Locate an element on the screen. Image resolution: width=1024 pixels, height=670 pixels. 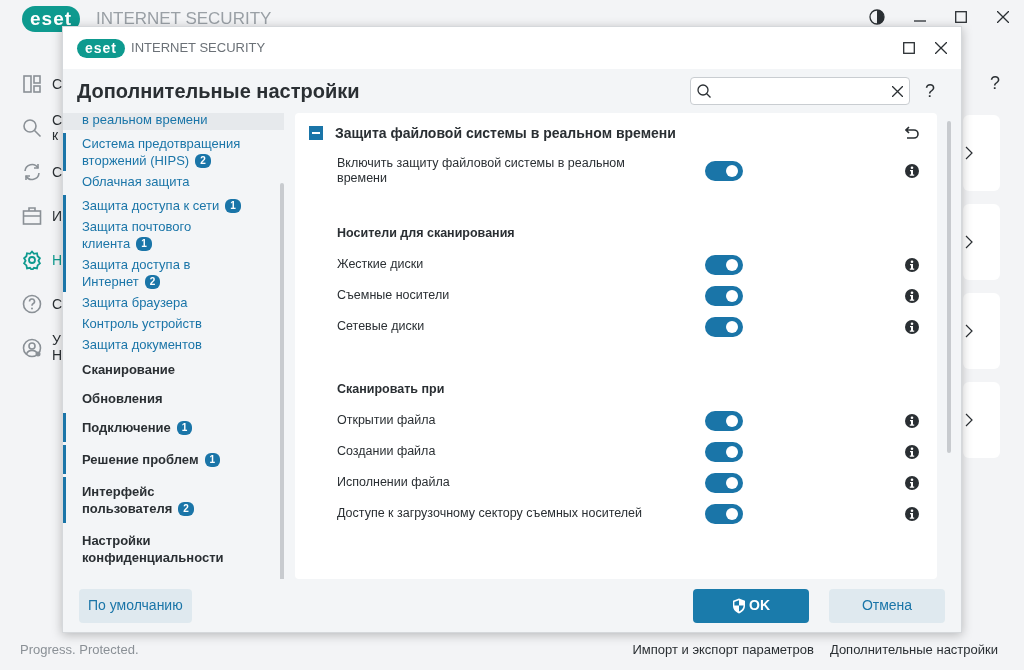
default-button: По умолчанию is located at coordinates (135, 605).